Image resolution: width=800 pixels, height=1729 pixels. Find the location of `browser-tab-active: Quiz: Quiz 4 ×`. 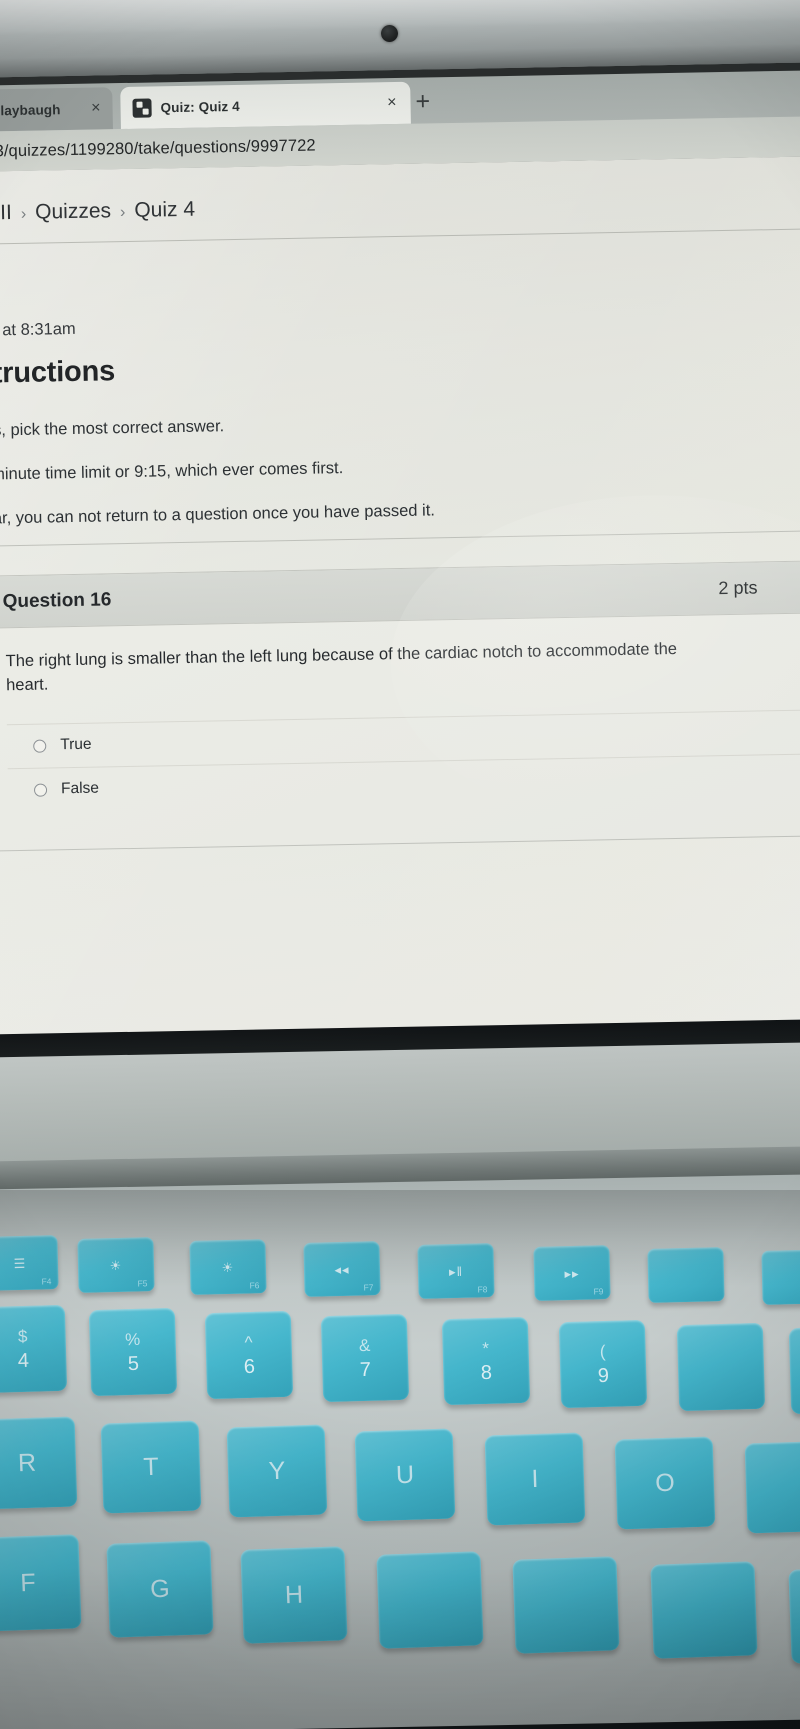

browser-tab-active: Quiz: Quiz 4 × is located at coordinates (265, 105).